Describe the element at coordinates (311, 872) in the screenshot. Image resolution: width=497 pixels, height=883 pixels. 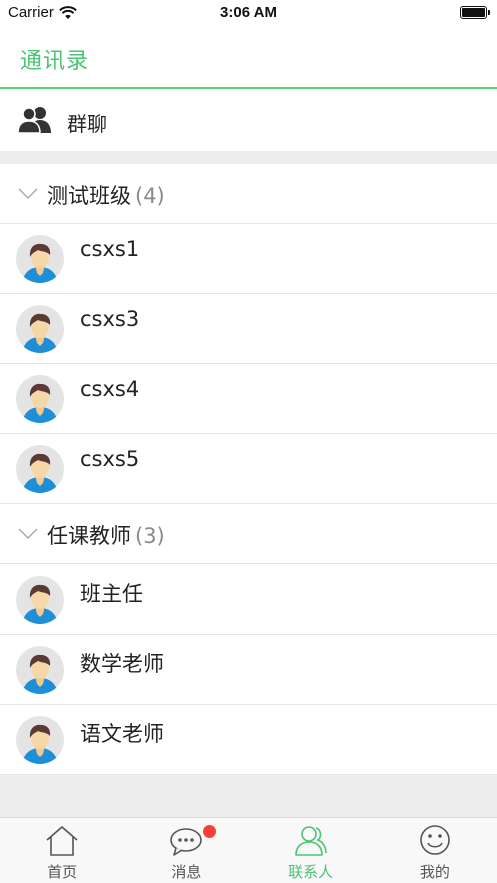
I see `tab-contacts-label: 联系人` at that location.